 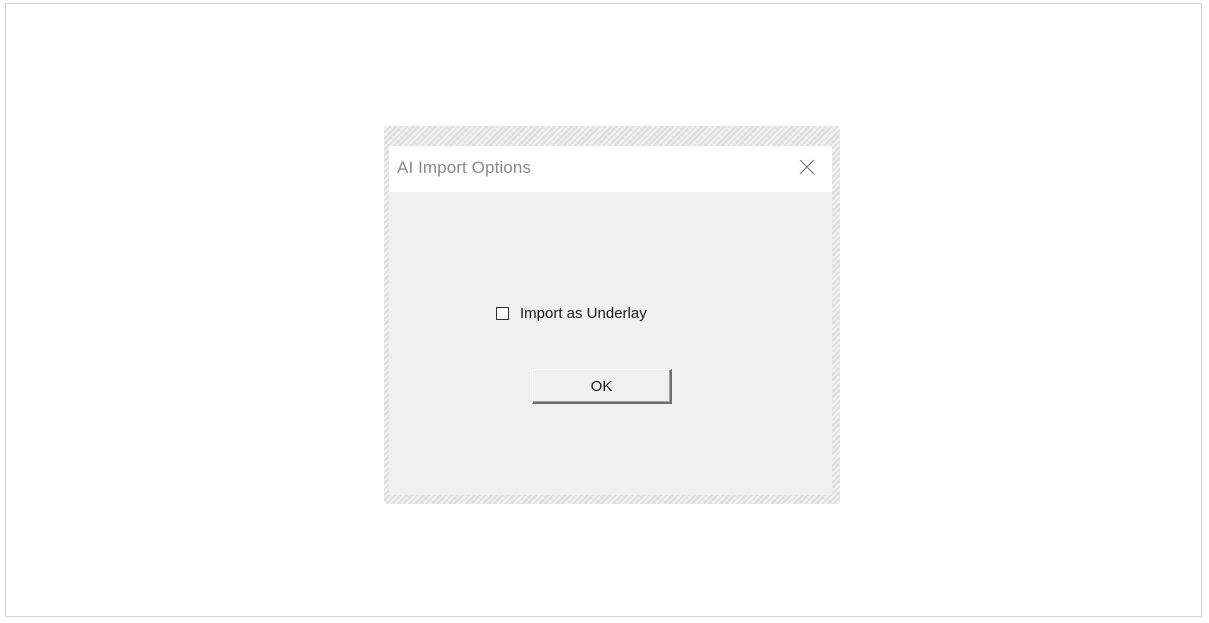 I want to click on close-button, so click(x=807, y=167).